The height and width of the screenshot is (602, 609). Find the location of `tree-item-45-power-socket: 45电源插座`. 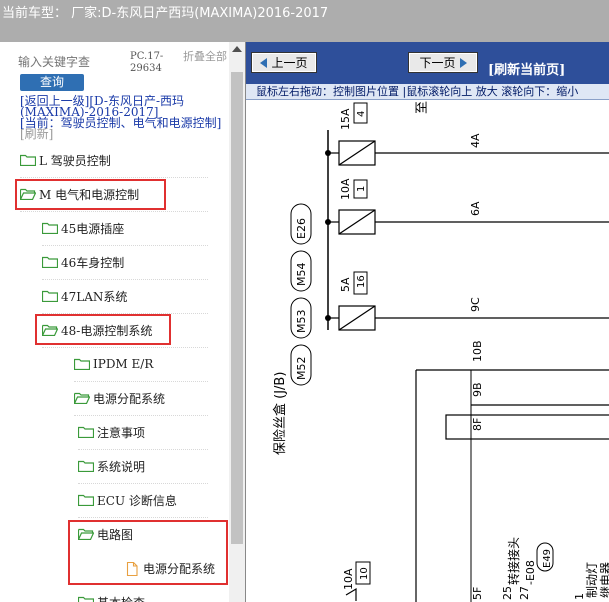

tree-item-45-power-socket: 45电源插座 is located at coordinates (83, 228).